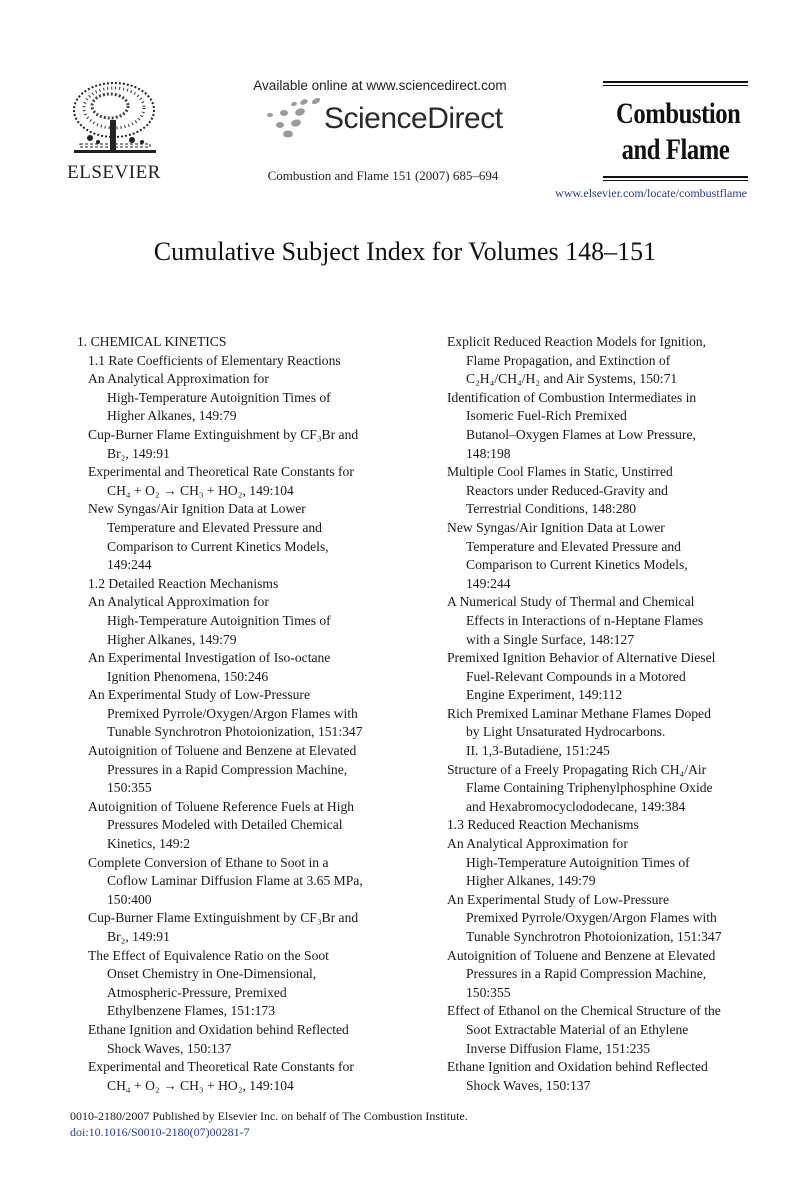 The image size is (810, 1200). What do you see at coordinates (188, 676) in the screenshot?
I see `index-entry-line: Ignition Phenomena, 150:246` at bounding box center [188, 676].